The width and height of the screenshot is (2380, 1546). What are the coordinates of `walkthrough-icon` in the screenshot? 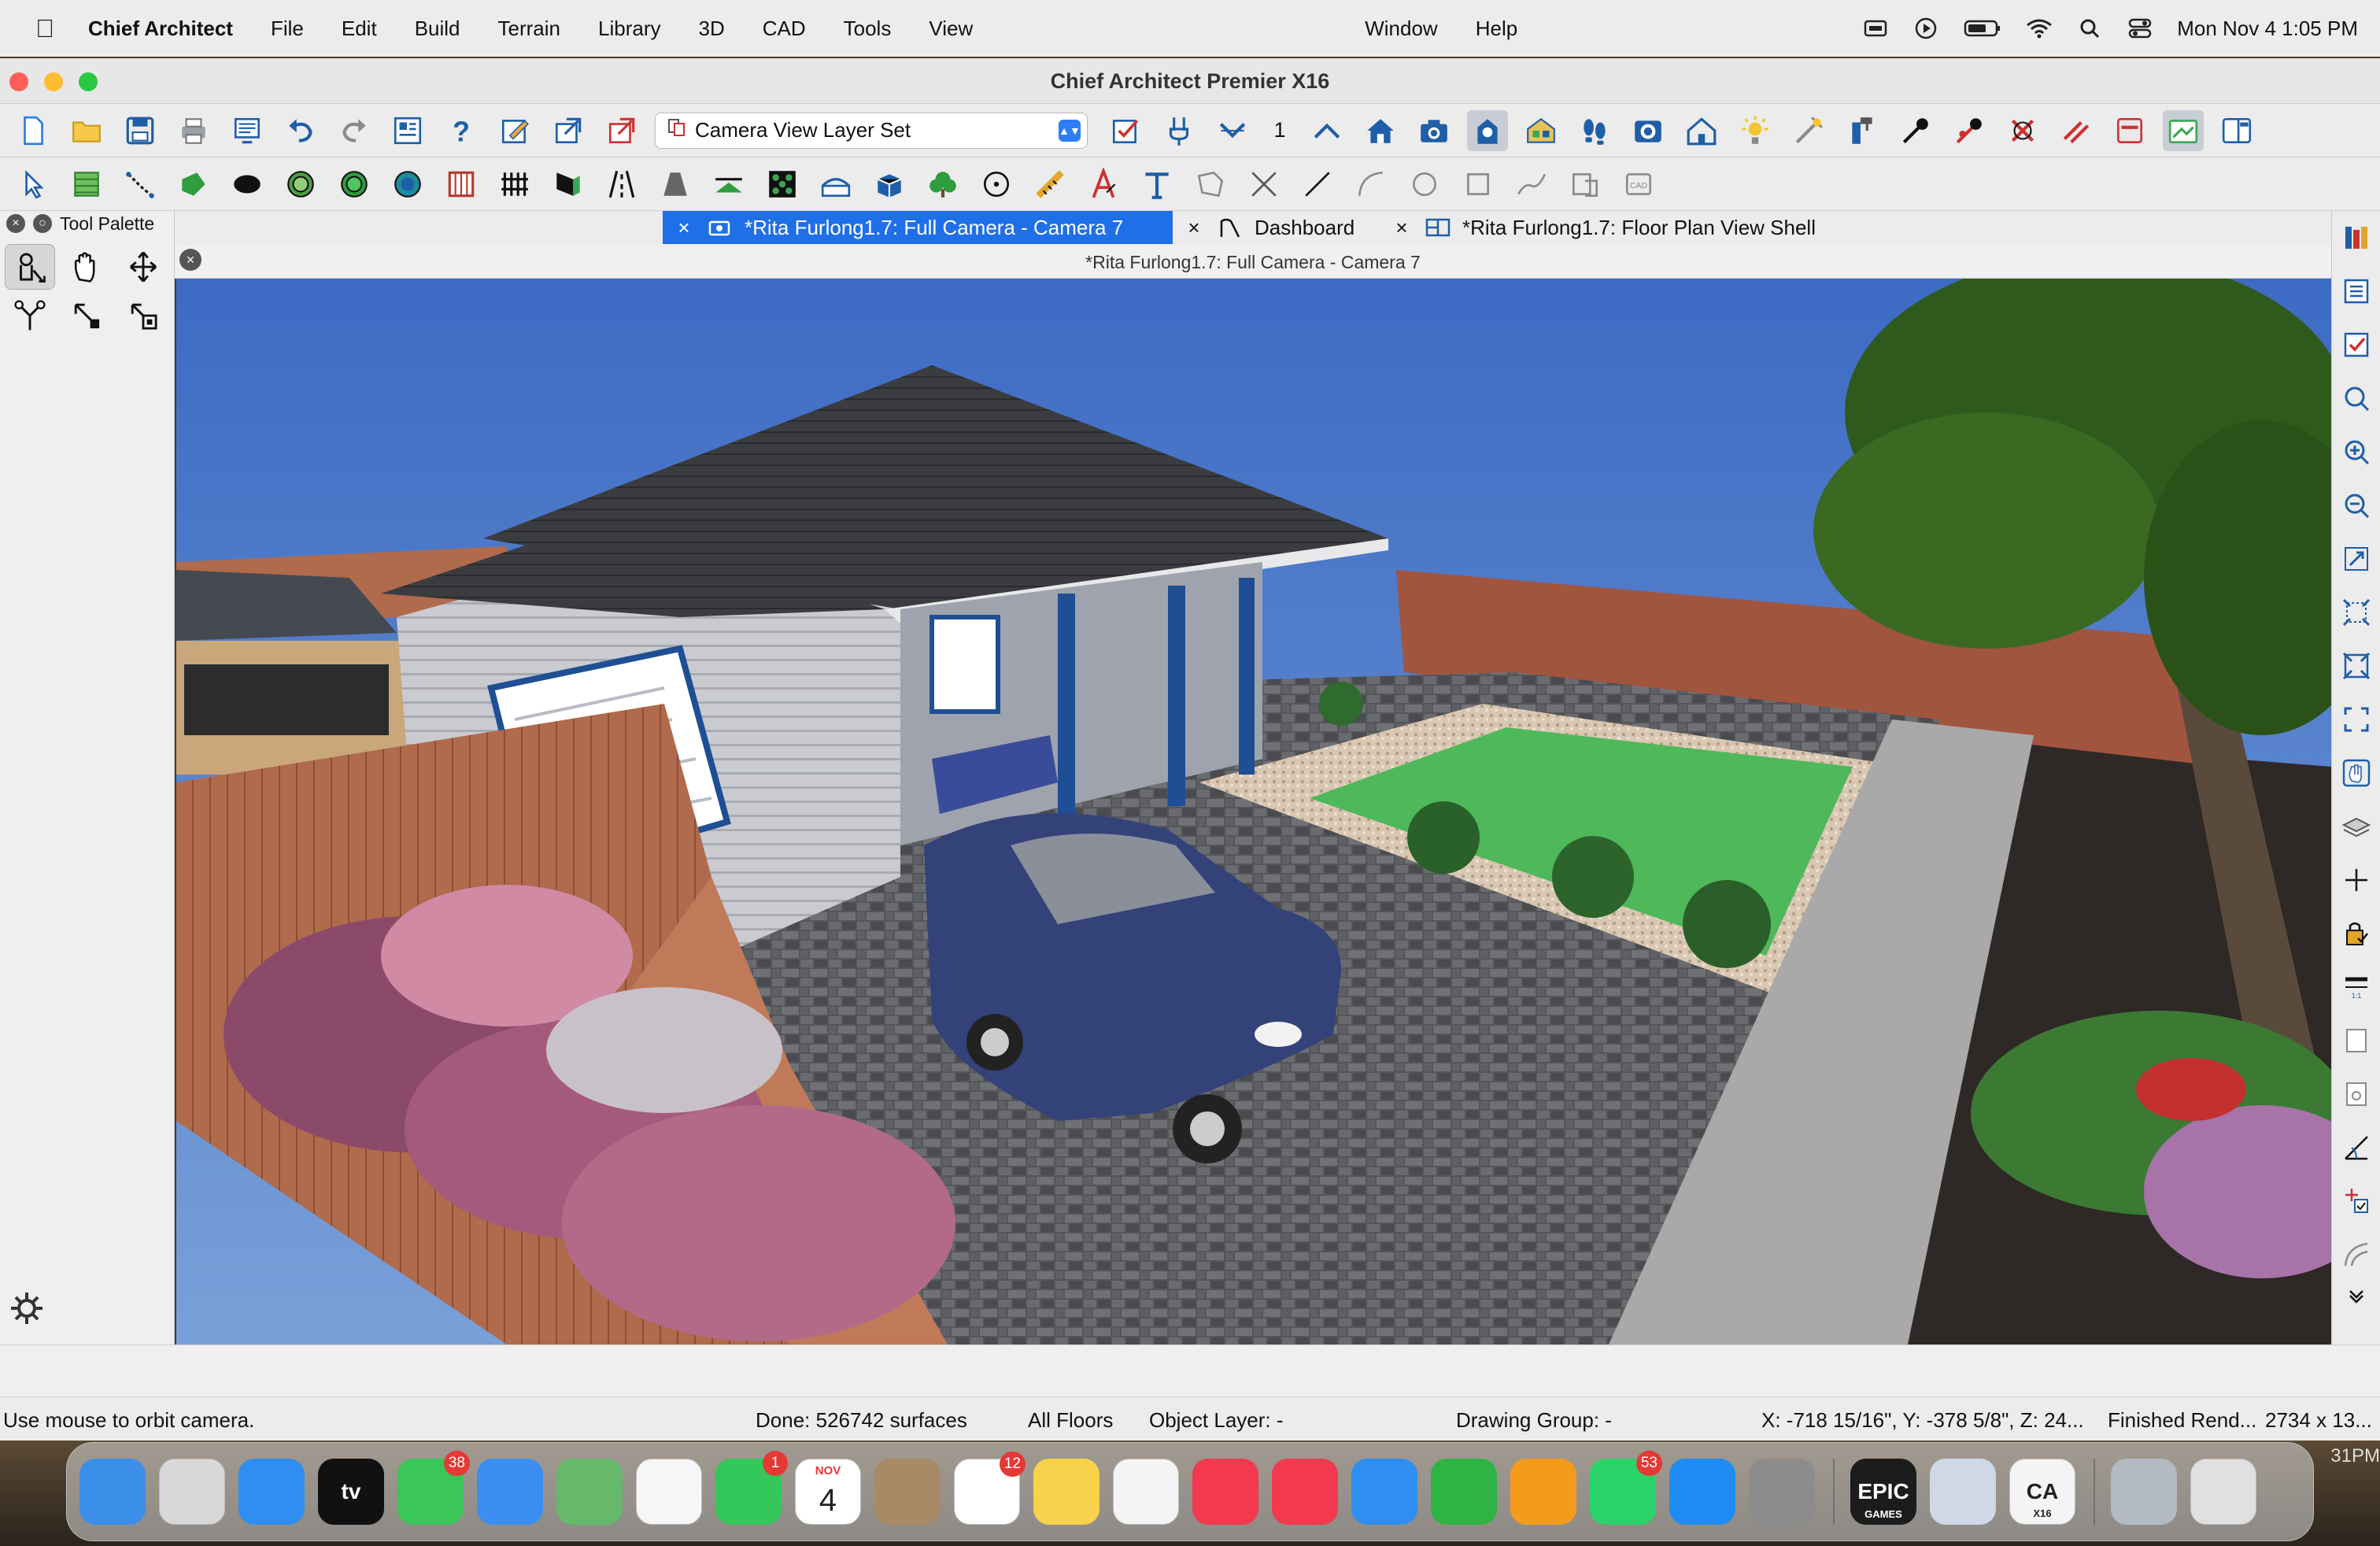 It's located at (1594, 130).